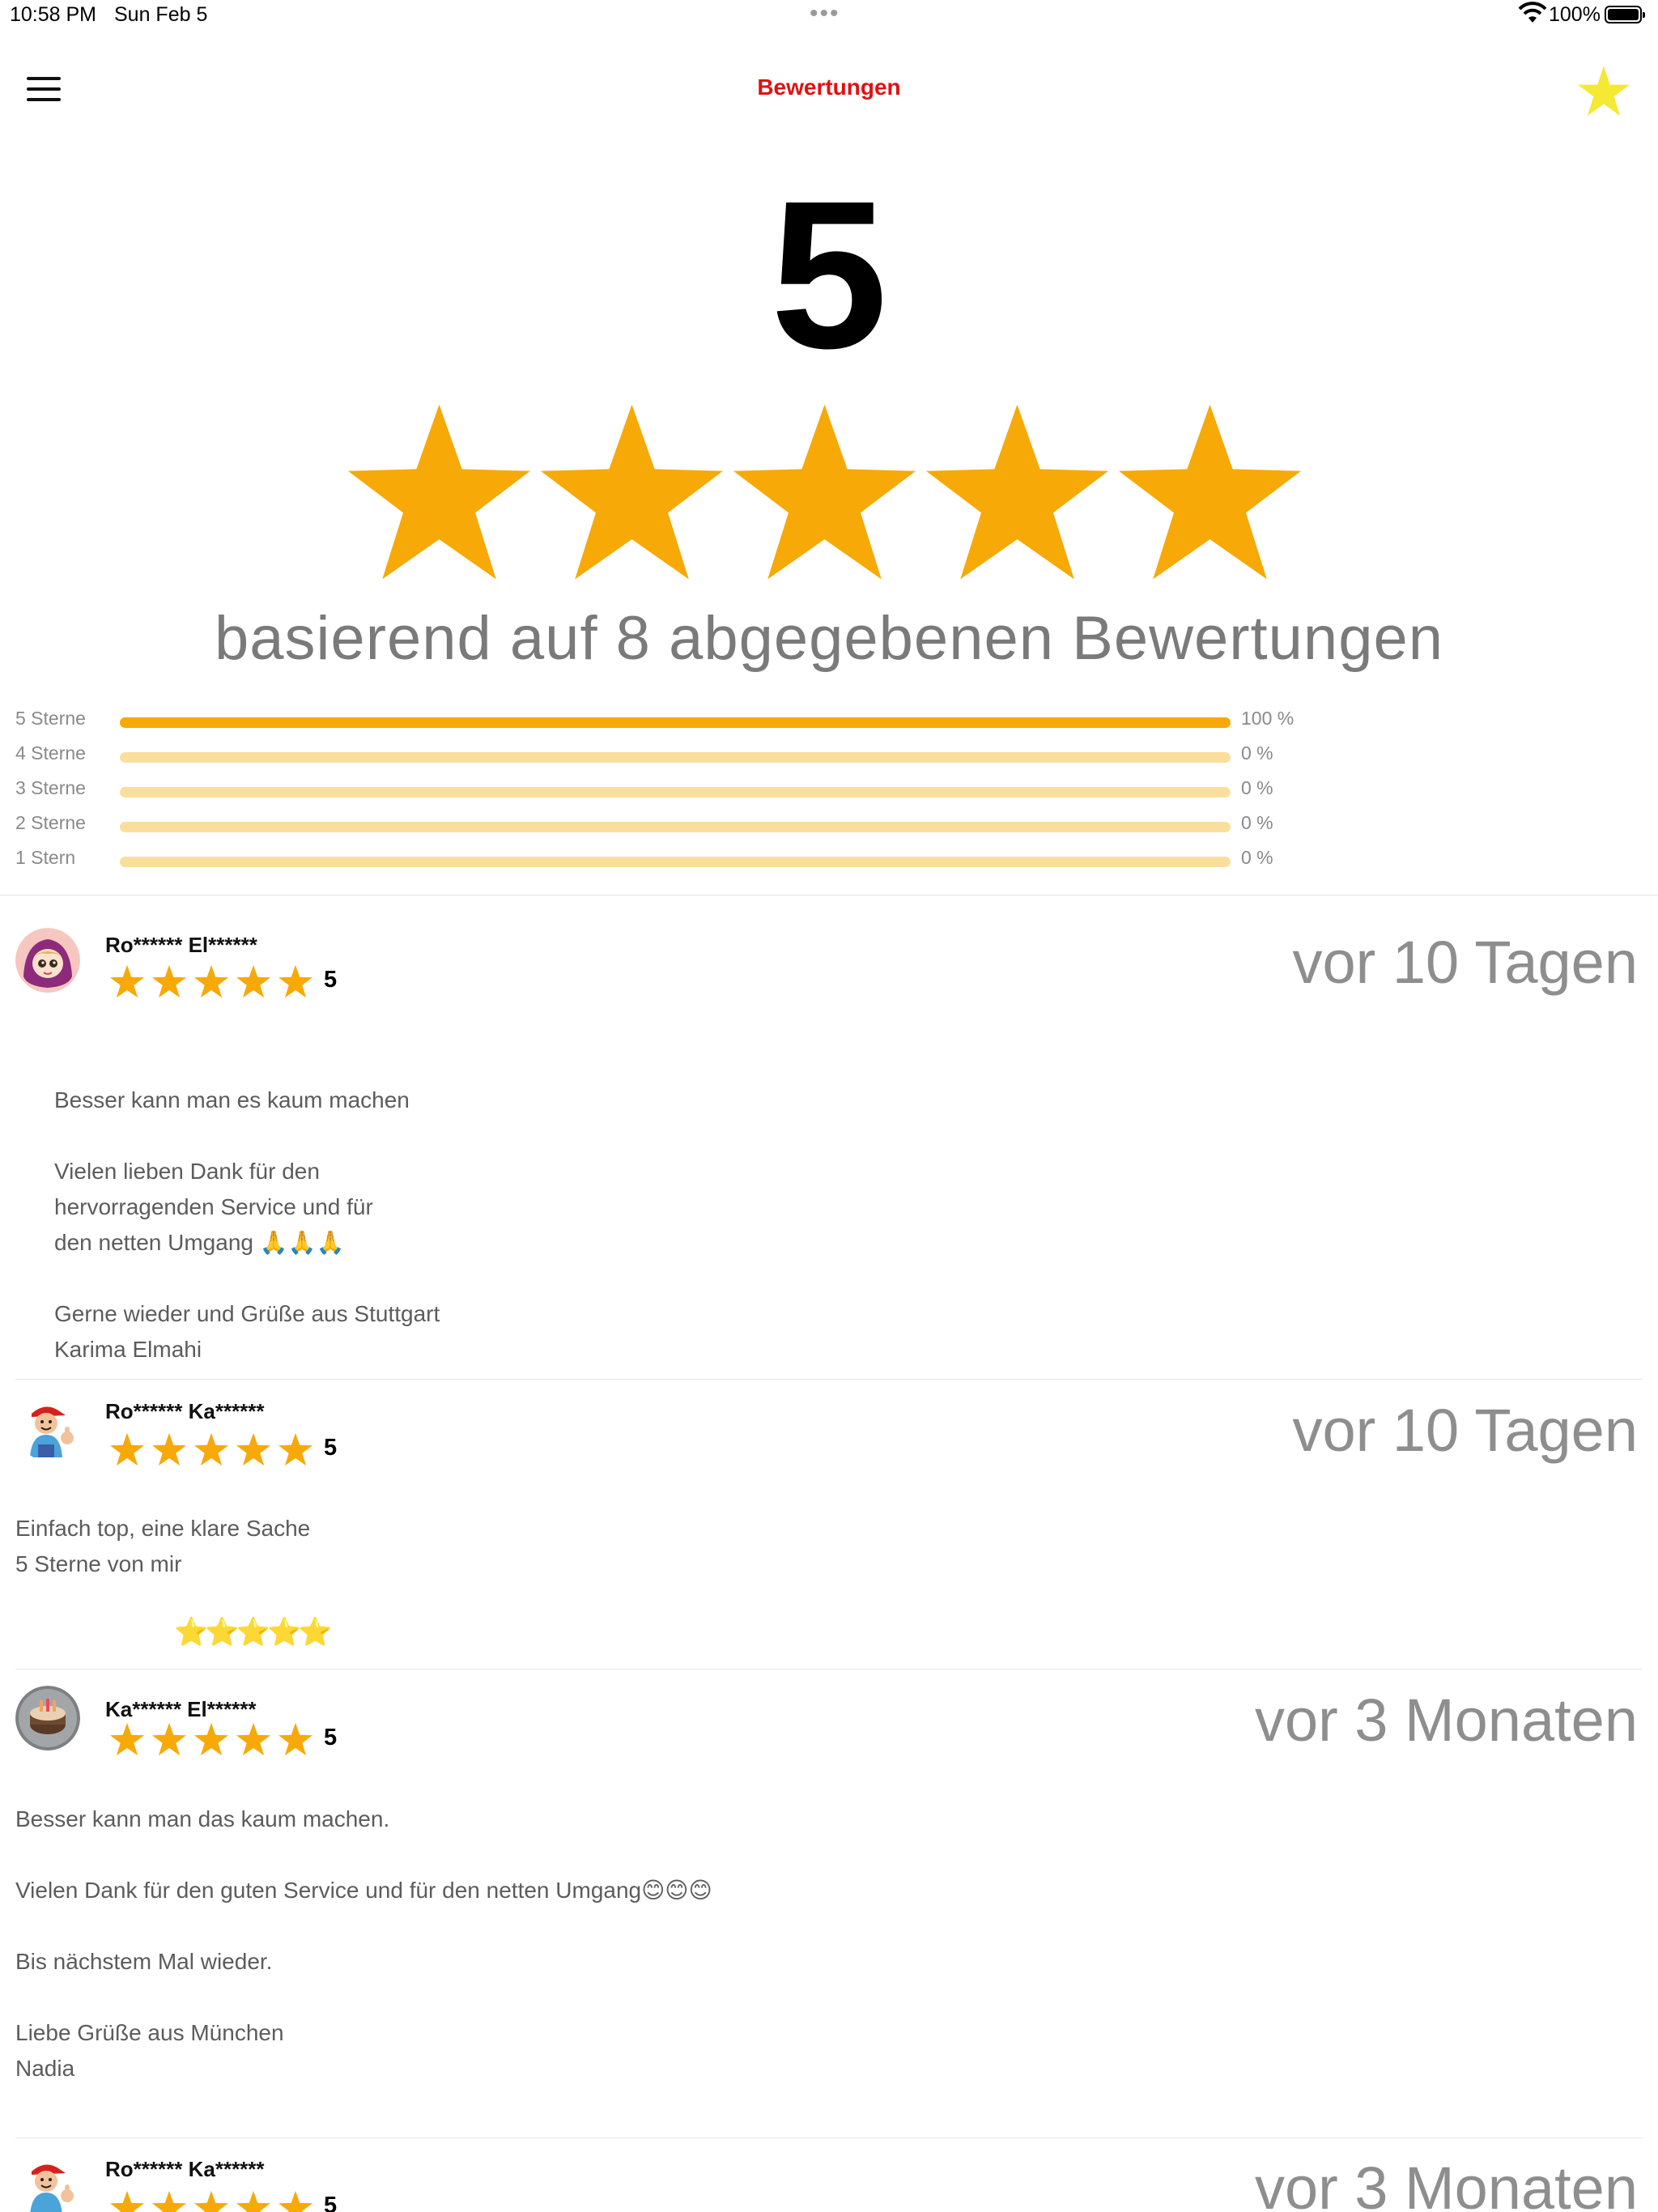 This screenshot has height=2212, width=1658. Describe the element at coordinates (47, 961) in the screenshot. I see `girl-avatar-icon` at that location.